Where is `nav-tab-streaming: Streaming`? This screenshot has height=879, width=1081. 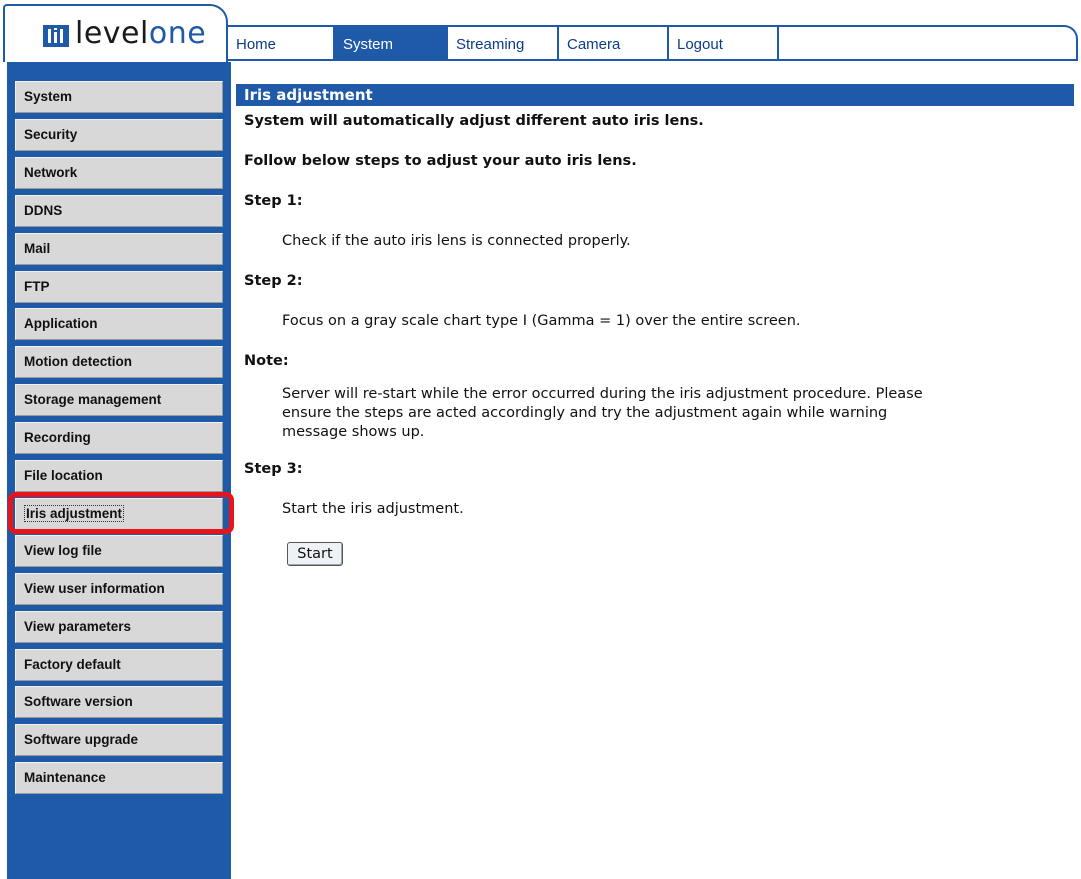 nav-tab-streaming: Streaming is located at coordinates (503, 44).